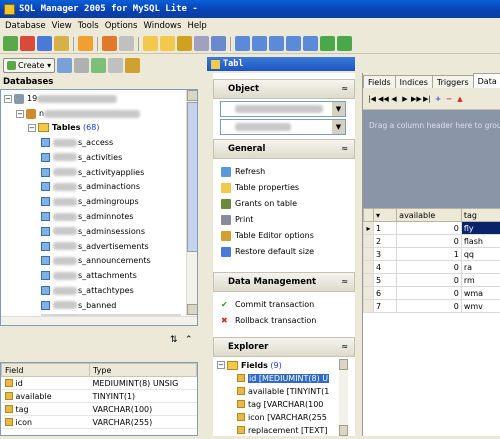 This screenshot has height=439, width=500. Describe the element at coordinates (379, 81) in the screenshot. I see `tab-fields: Fields` at that location.